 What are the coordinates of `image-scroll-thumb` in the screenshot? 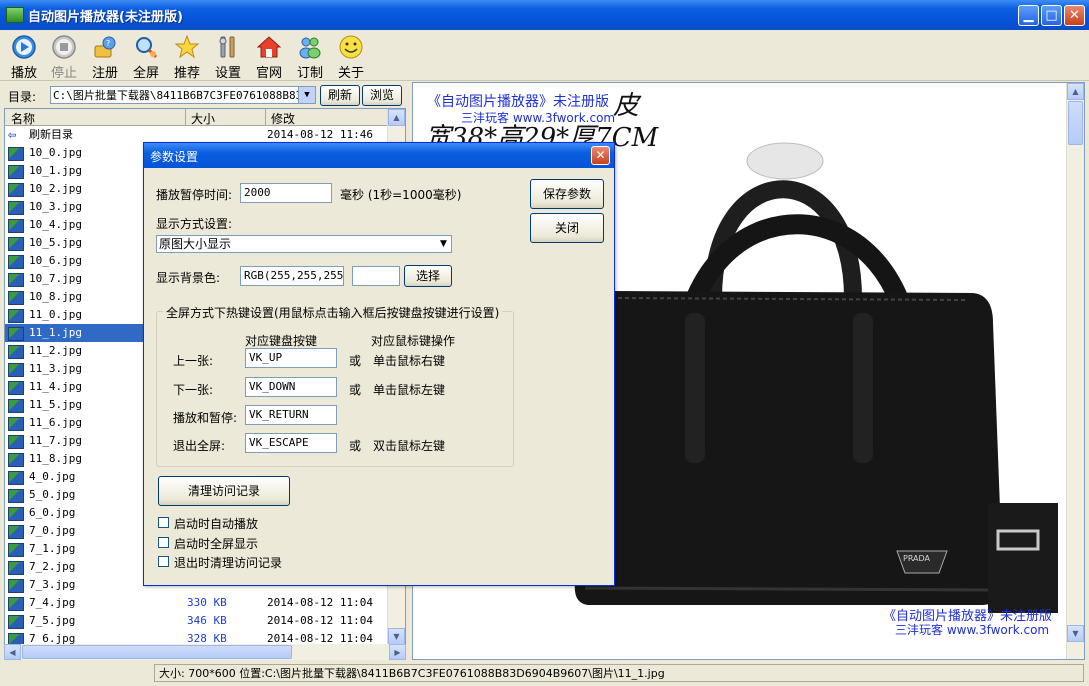 It's located at (1075, 123).